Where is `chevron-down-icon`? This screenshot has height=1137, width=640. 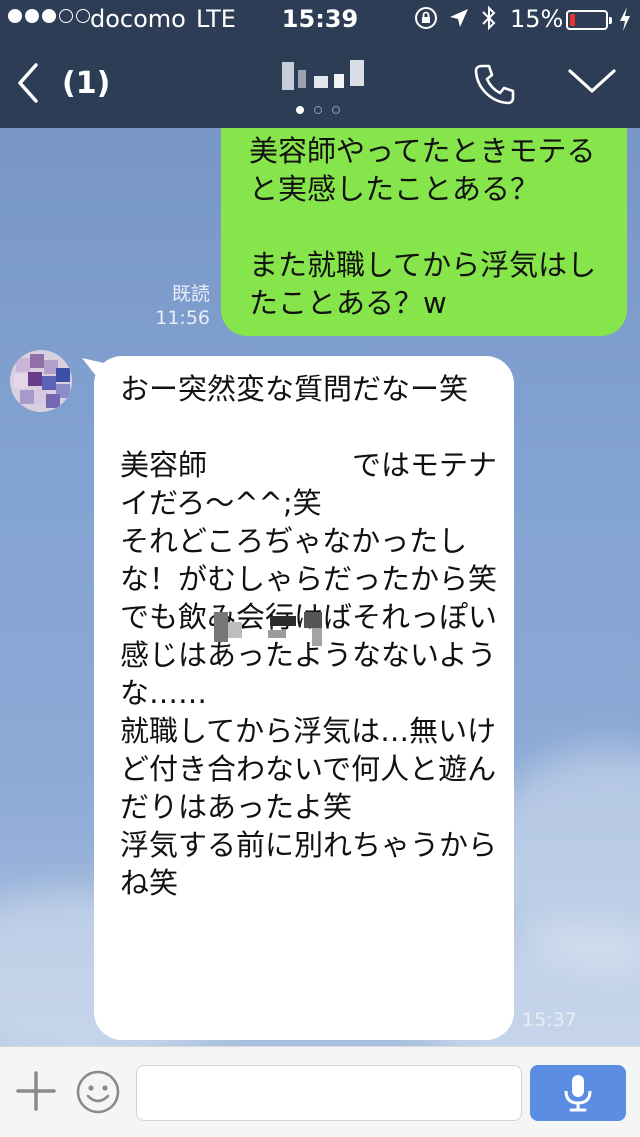 chevron-down-icon is located at coordinates (592, 81).